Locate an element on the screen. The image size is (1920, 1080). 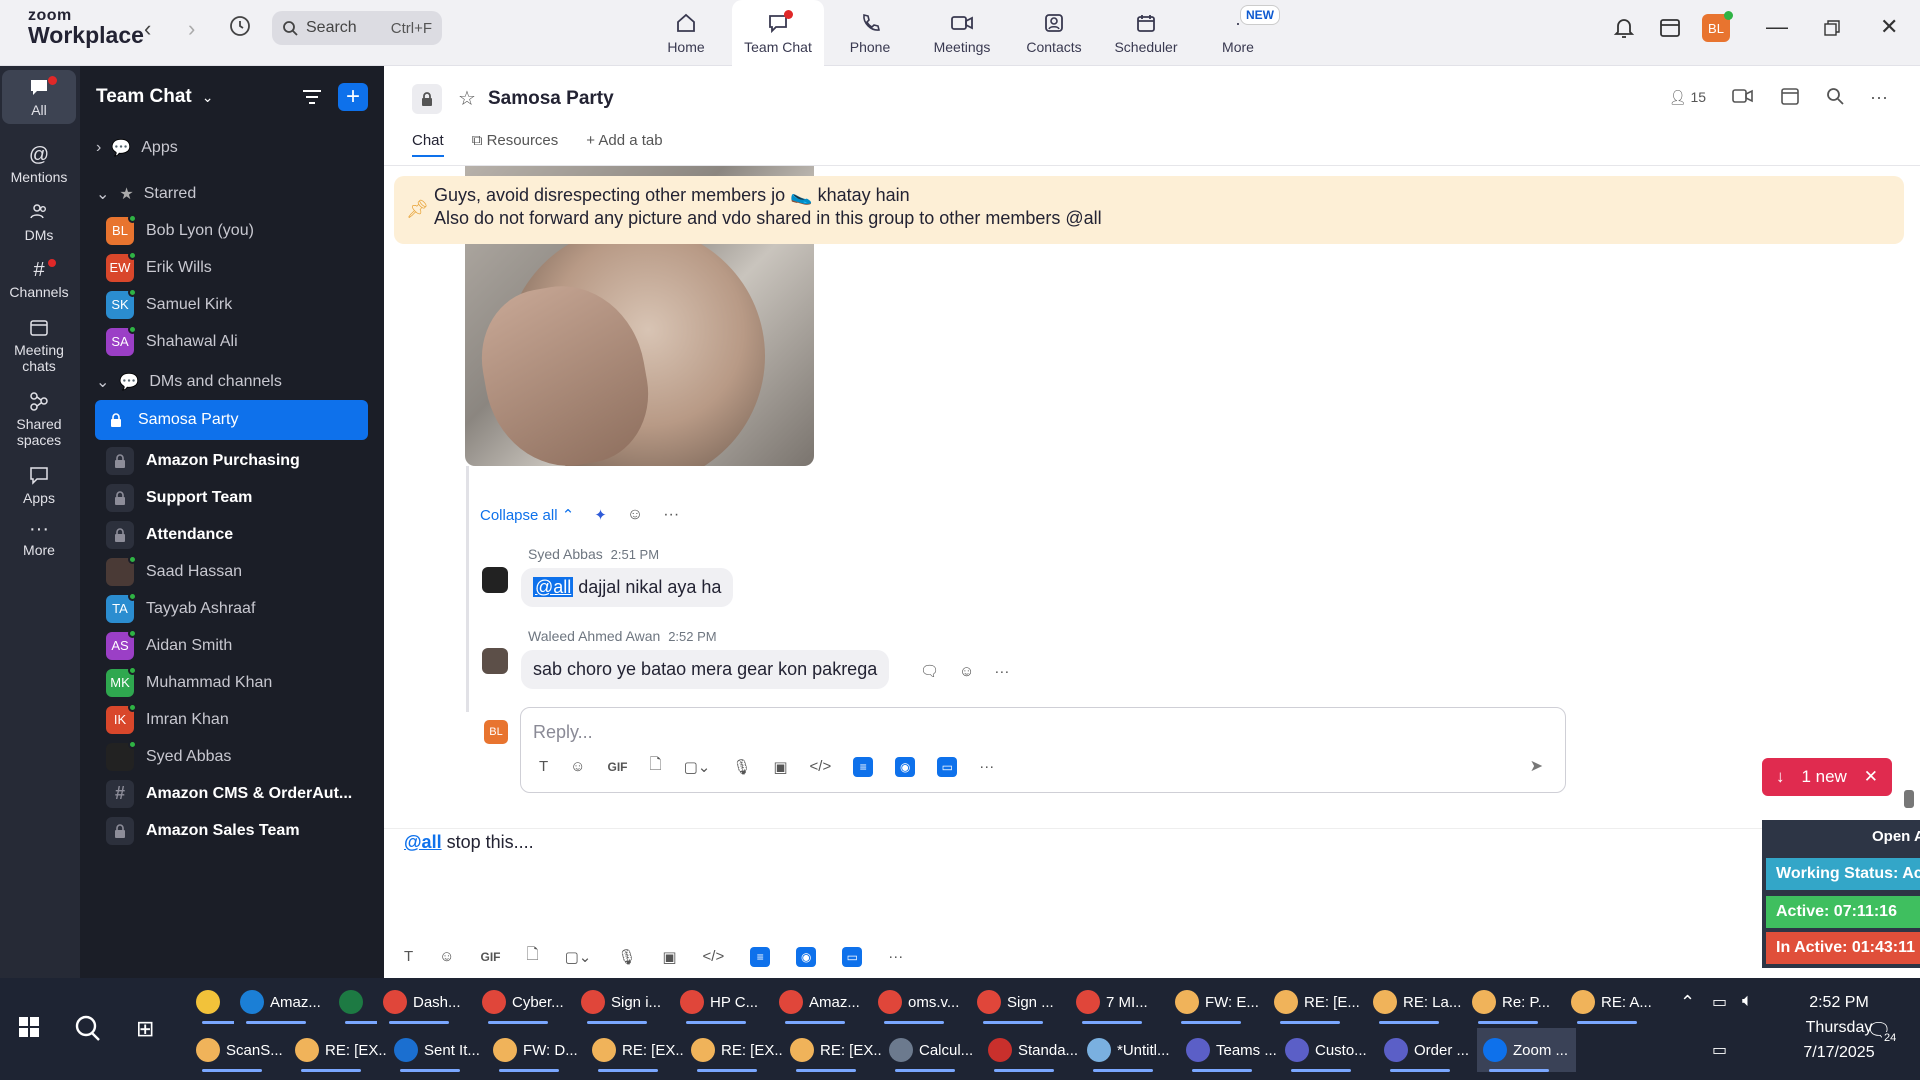
section-dms-channels: ⌄ 💬 DMs and channels is located at coordinates (232, 382).